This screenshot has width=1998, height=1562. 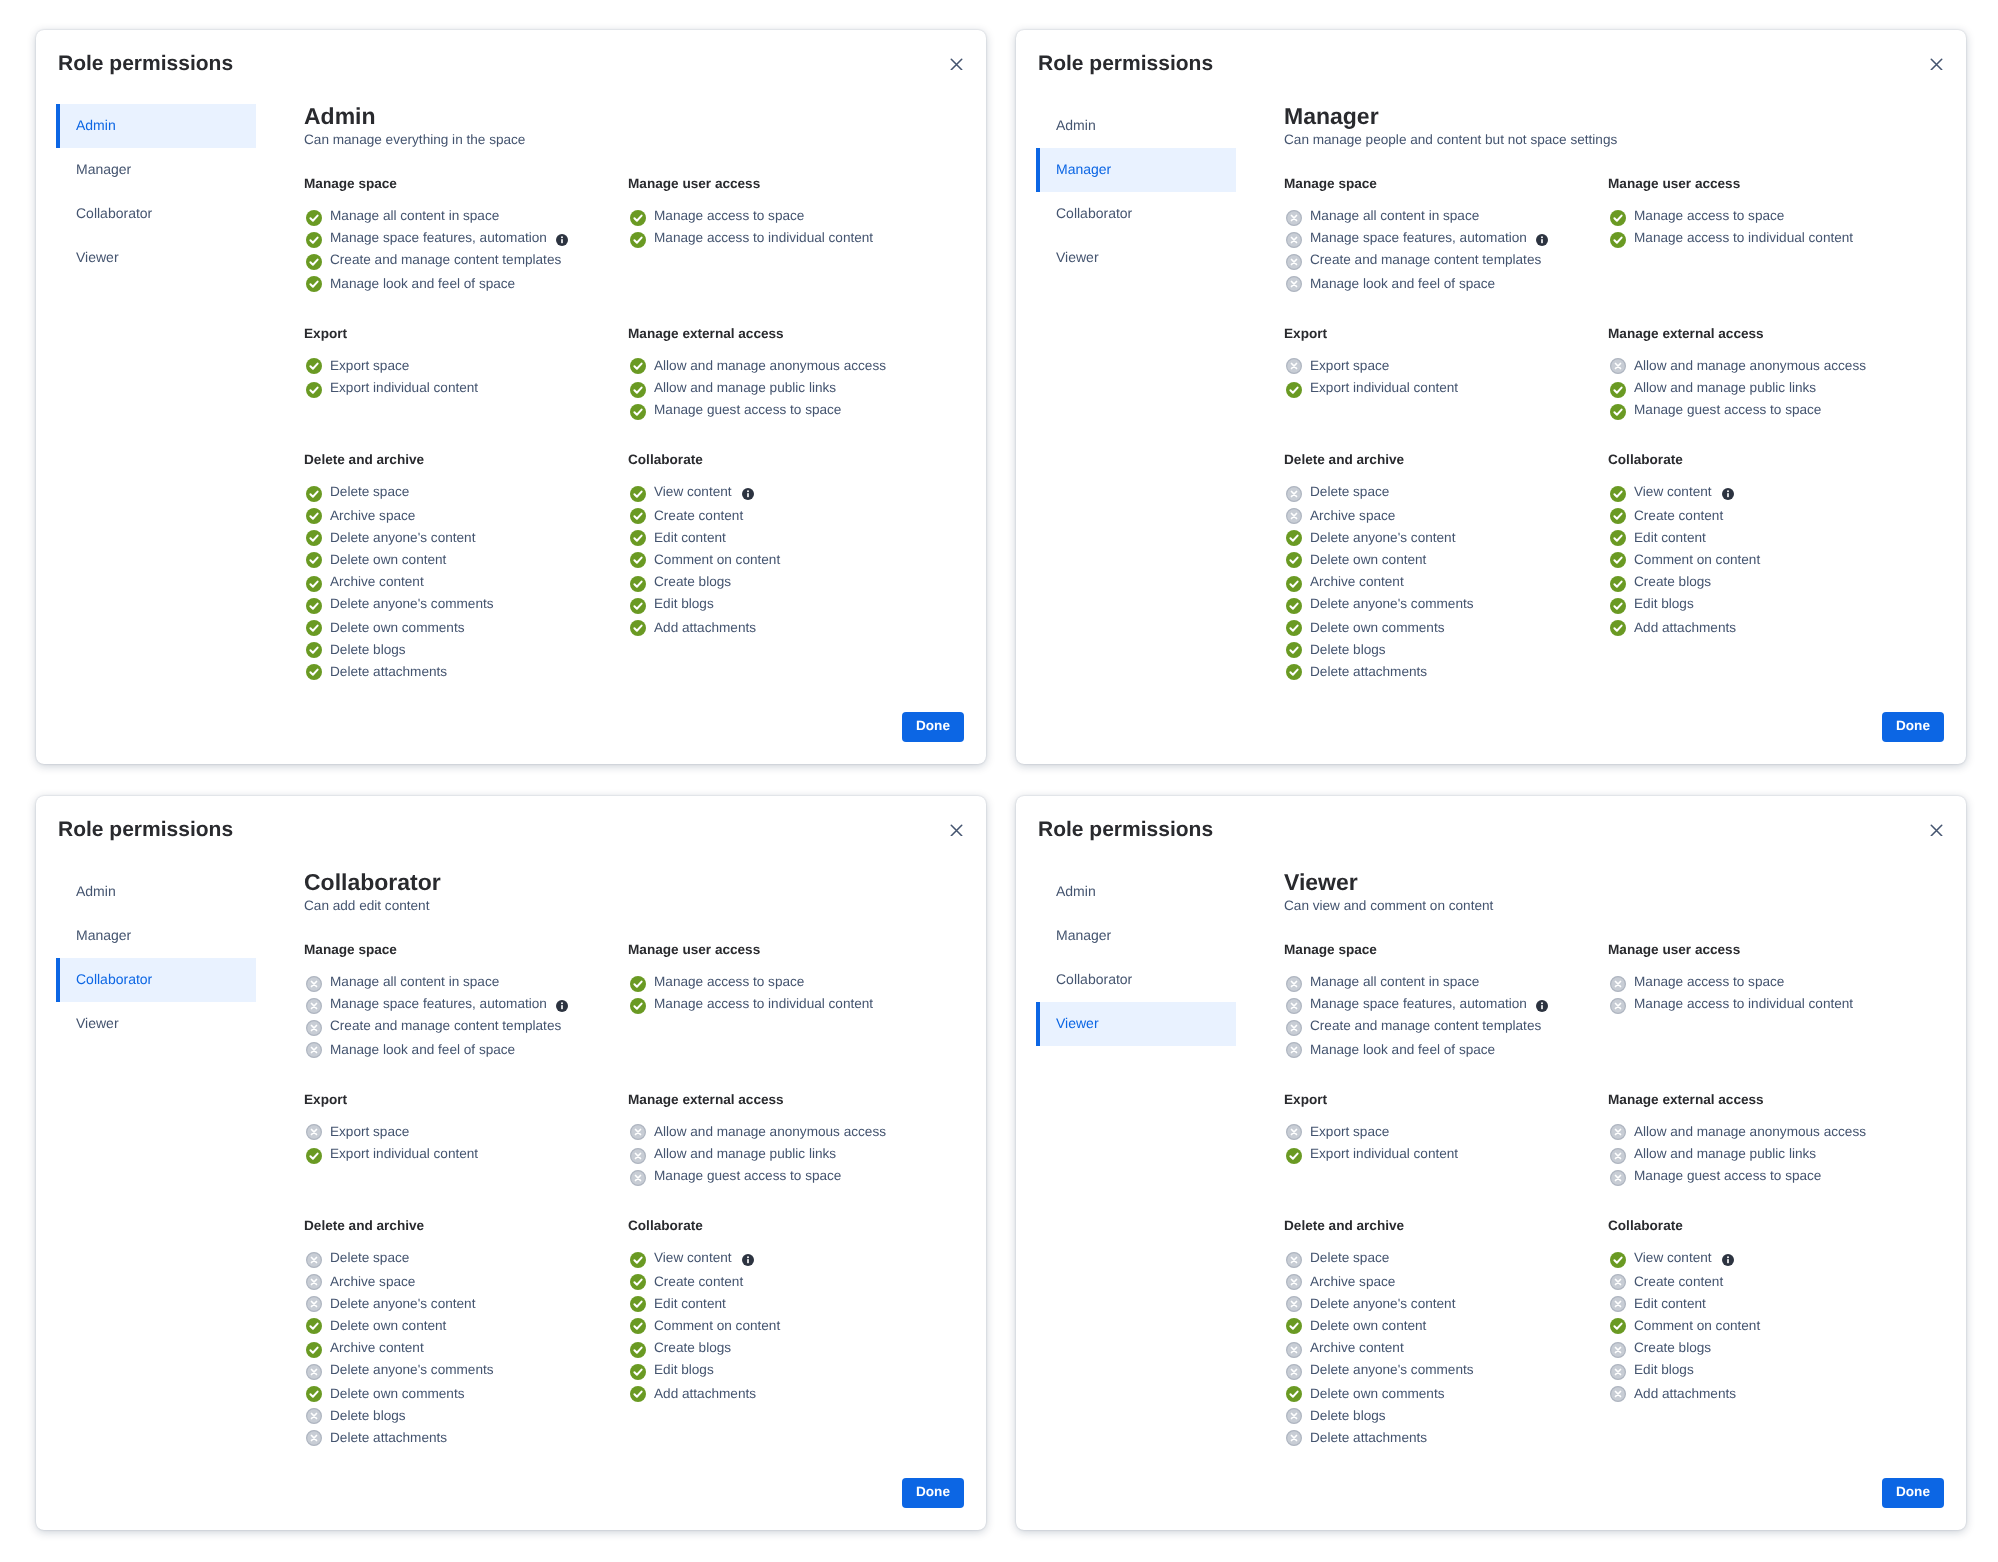 What do you see at coordinates (341, 119) in the screenshot?
I see `role-heading: Admin` at bounding box center [341, 119].